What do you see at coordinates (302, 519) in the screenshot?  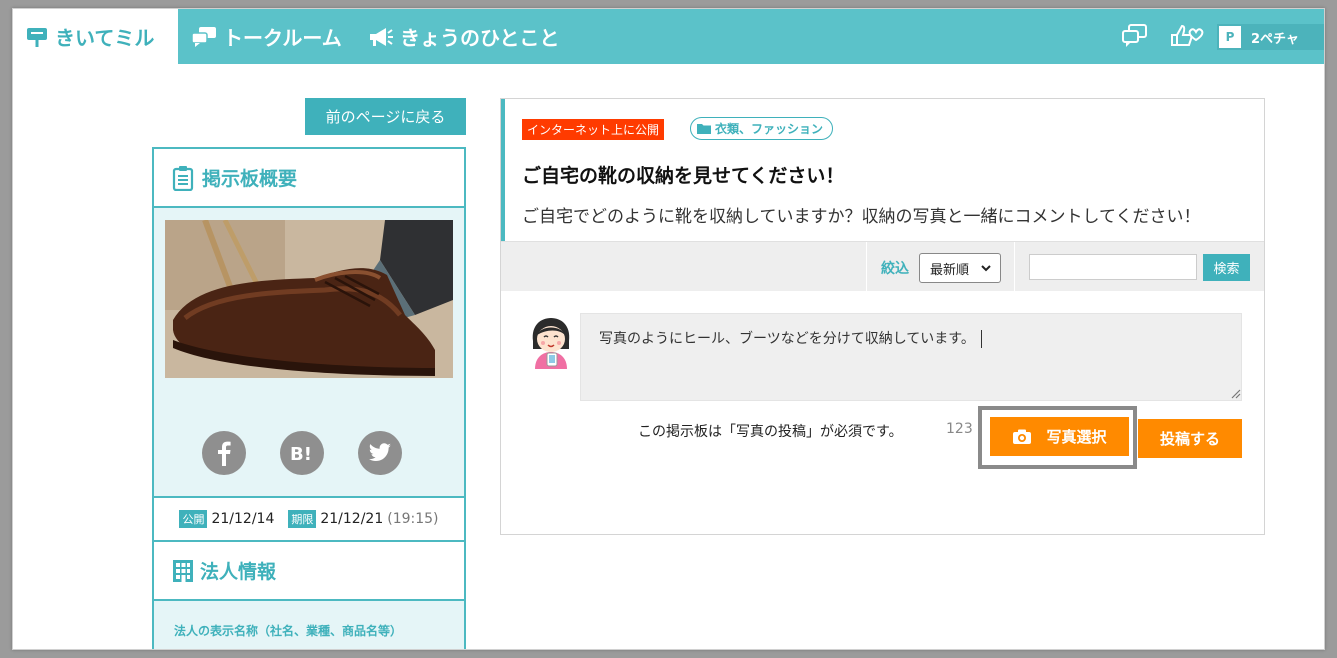 I see `deadline-tag: 期限` at bounding box center [302, 519].